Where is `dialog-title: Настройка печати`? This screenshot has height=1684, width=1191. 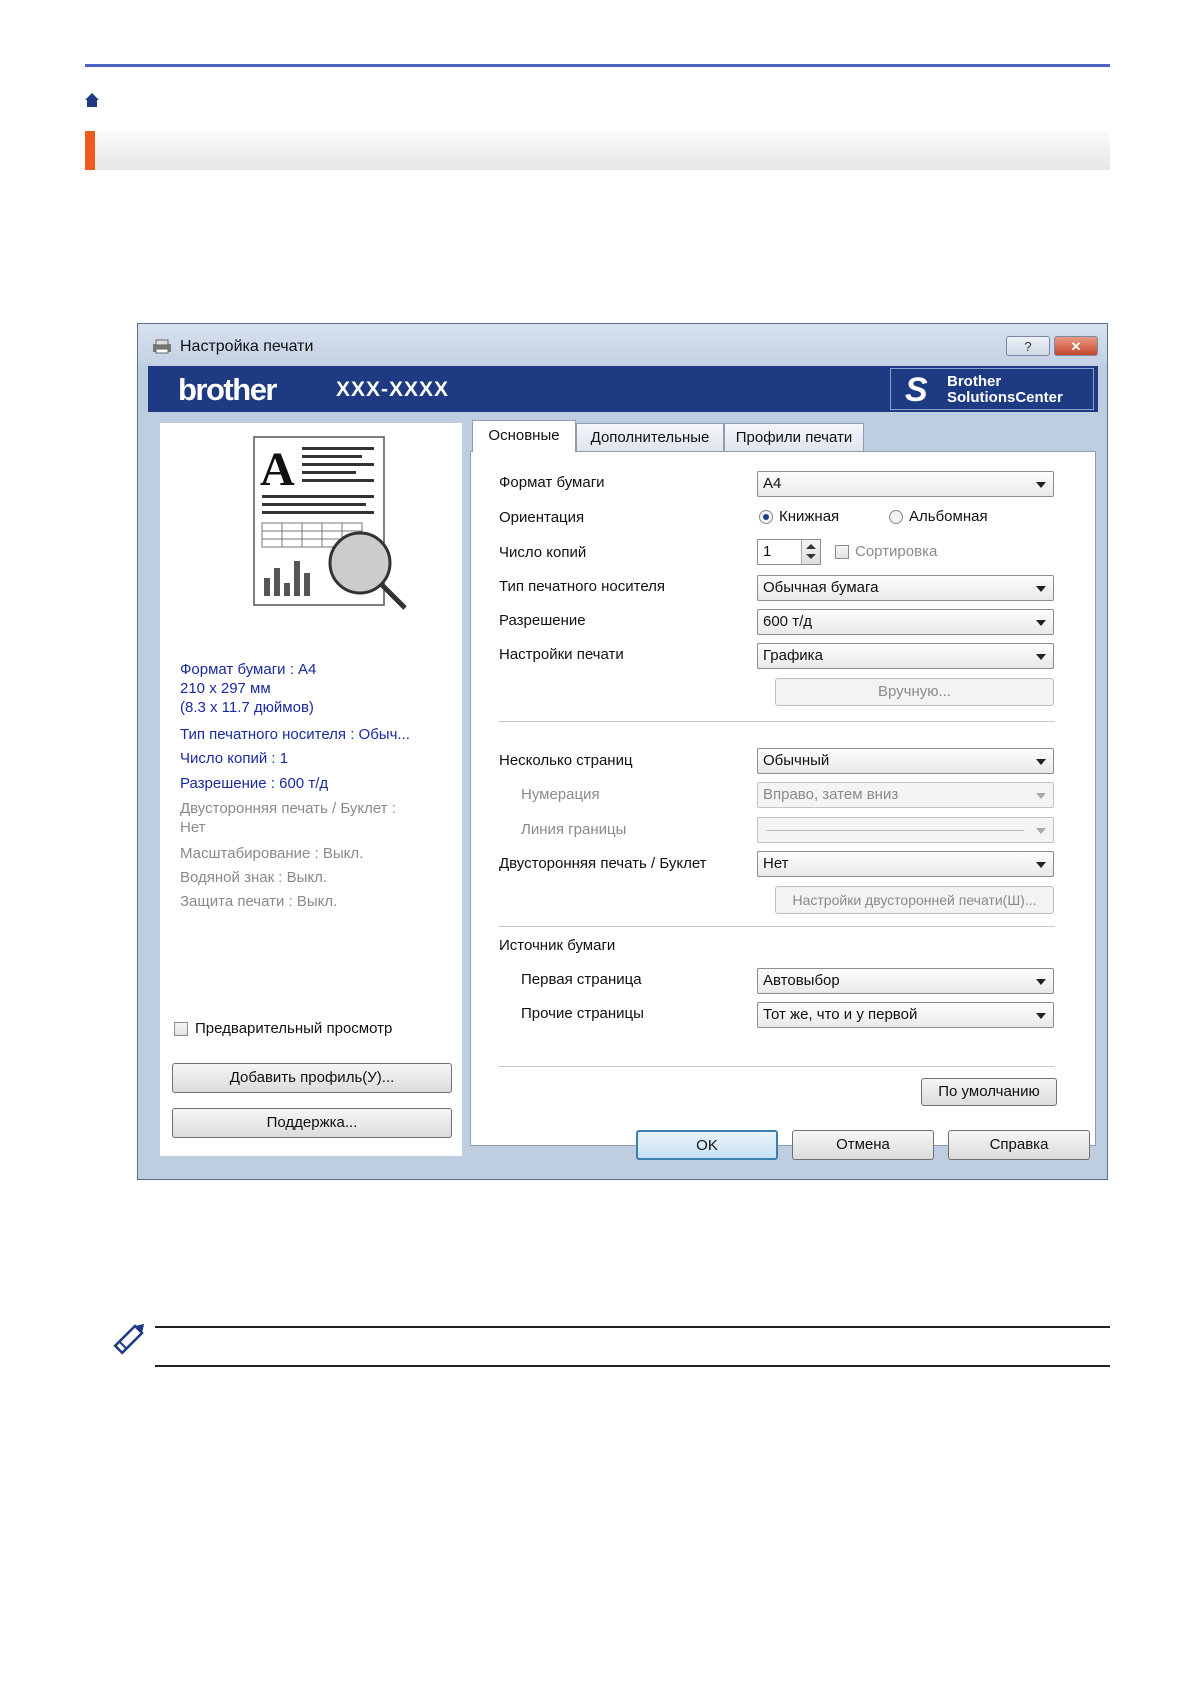 dialog-title: Настройка печати is located at coordinates (247, 346).